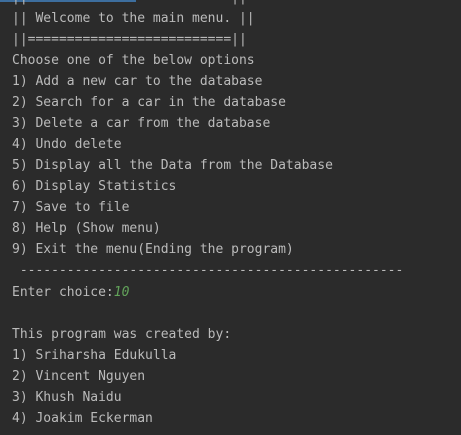 This screenshot has height=435, width=461. Describe the element at coordinates (71, 207) in the screenshot. I see `menu-item-save: 7) Save to file` at that location.